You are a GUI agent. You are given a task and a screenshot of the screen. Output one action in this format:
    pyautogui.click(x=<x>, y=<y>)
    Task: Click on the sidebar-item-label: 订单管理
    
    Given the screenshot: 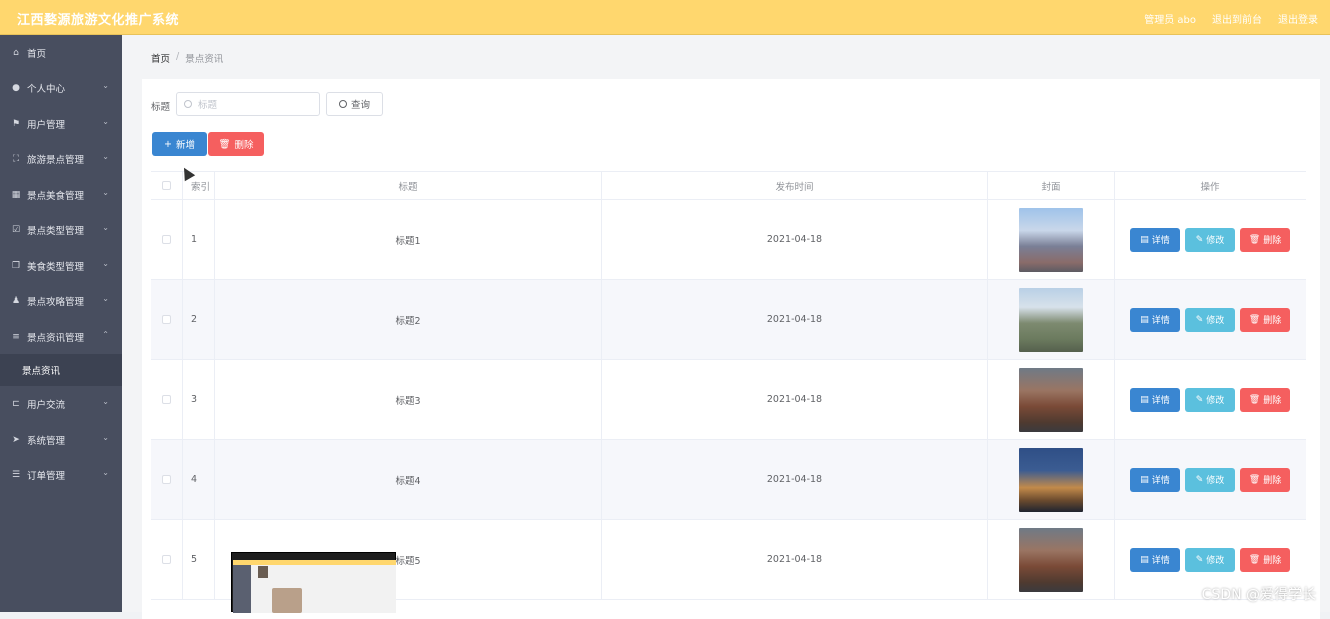 What is the action you would take?
    pyautogui.click(x=46, y=476)
    